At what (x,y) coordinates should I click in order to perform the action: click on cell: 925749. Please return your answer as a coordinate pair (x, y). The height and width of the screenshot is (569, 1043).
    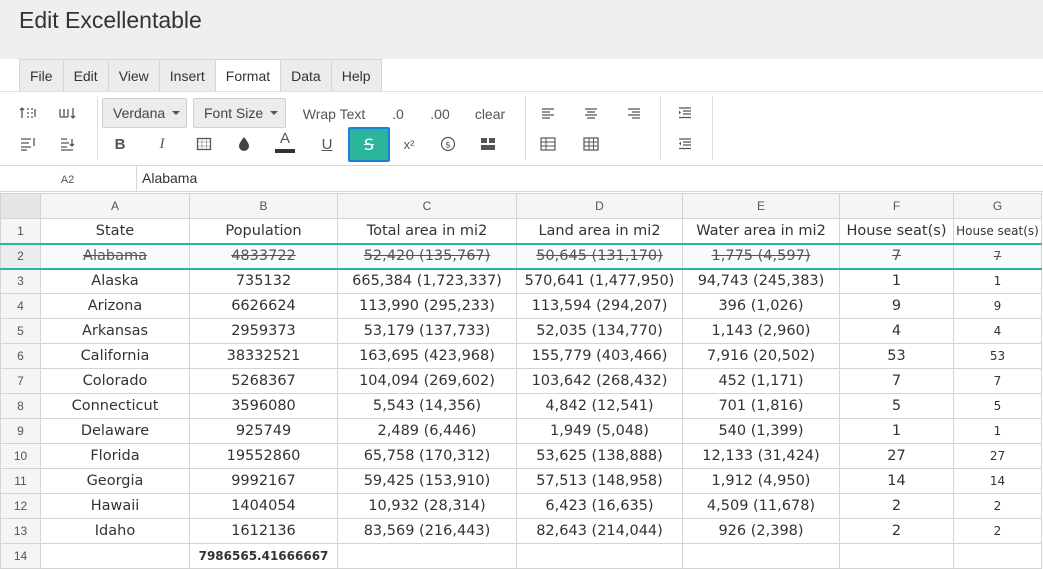
    Looking at the image, I should click on (263, 431).